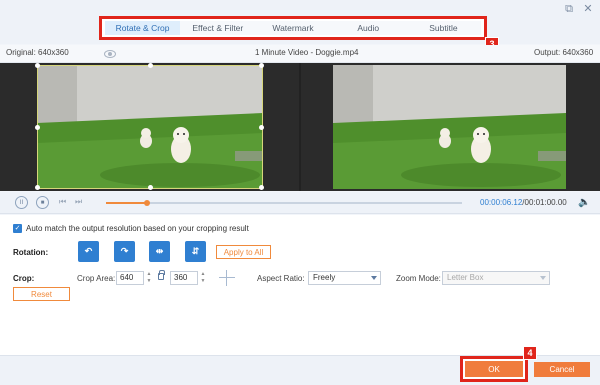 The image size is (600, 385). What do you see at coordinates (37, 187) in the screenshot?
I see `crop-handle-bottom-left` at bounding box center [37, 187].